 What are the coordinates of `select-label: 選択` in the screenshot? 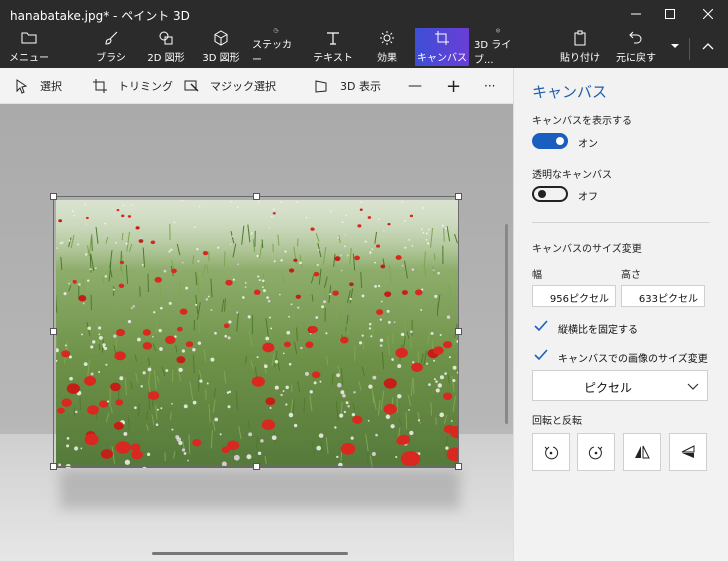 It's located at (51, 86).